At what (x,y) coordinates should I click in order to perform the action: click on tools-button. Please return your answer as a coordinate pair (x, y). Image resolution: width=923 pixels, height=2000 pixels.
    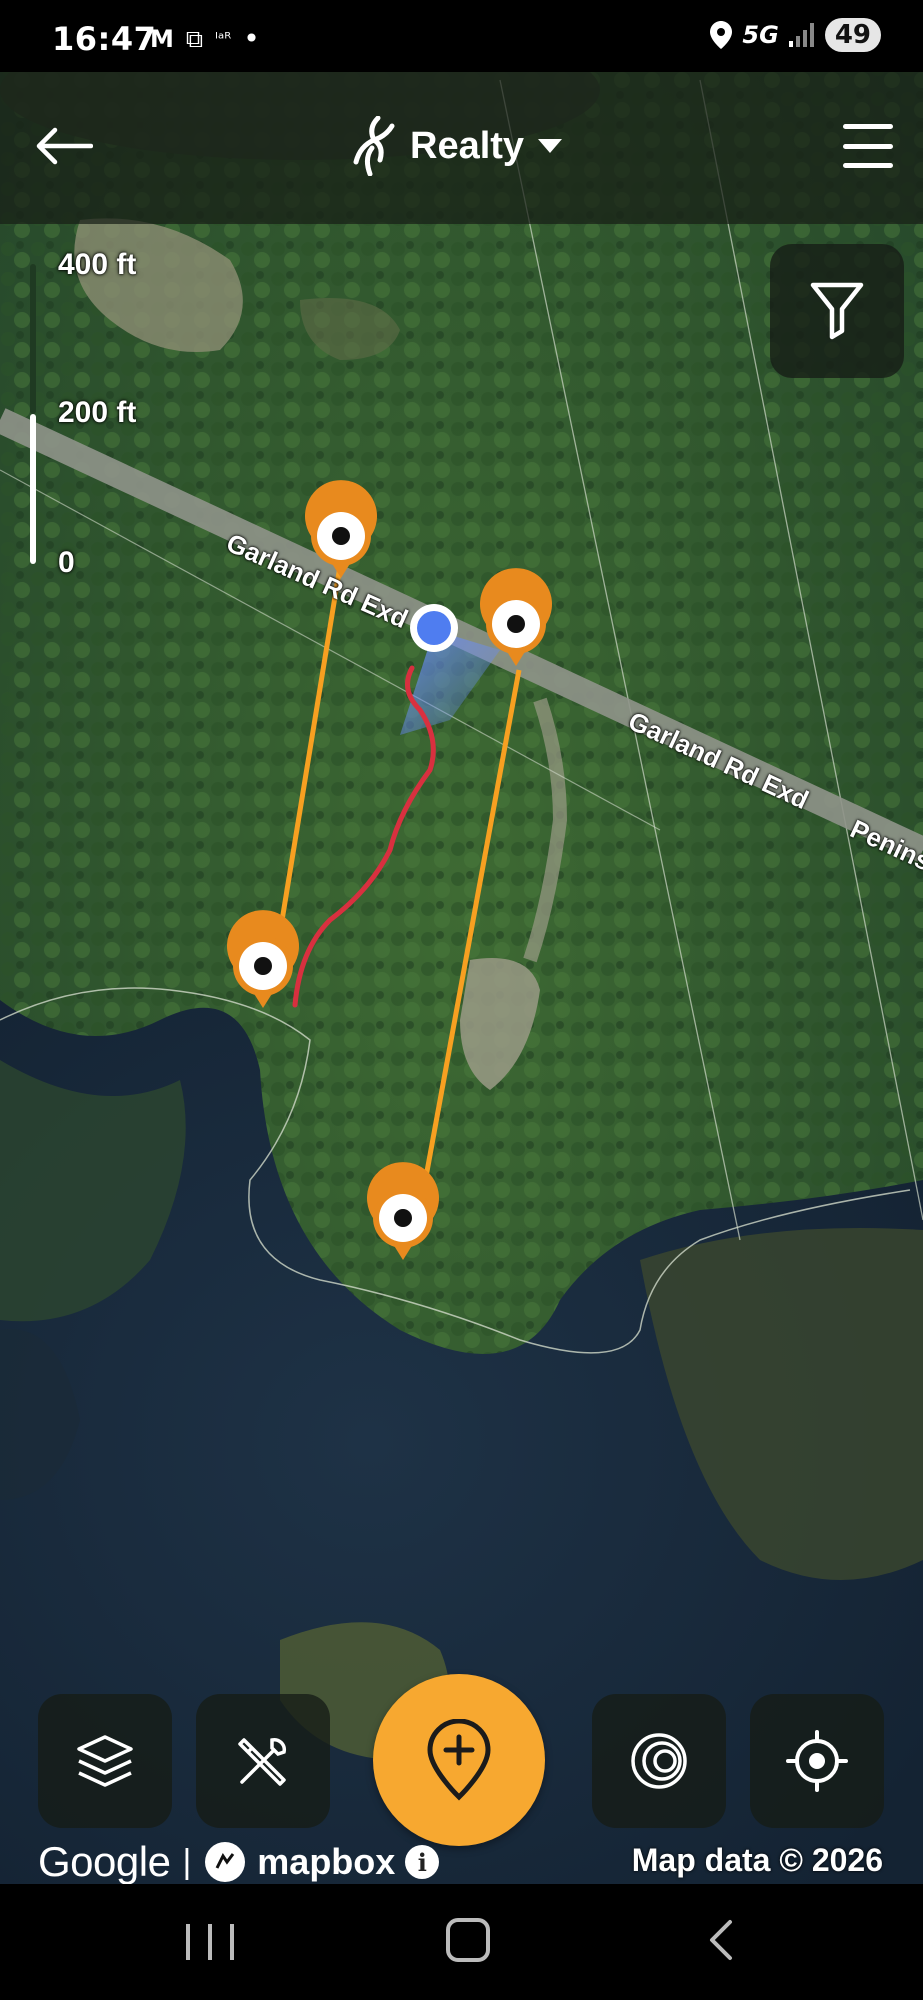
    Looking at the image, I should click on (263, 1761).